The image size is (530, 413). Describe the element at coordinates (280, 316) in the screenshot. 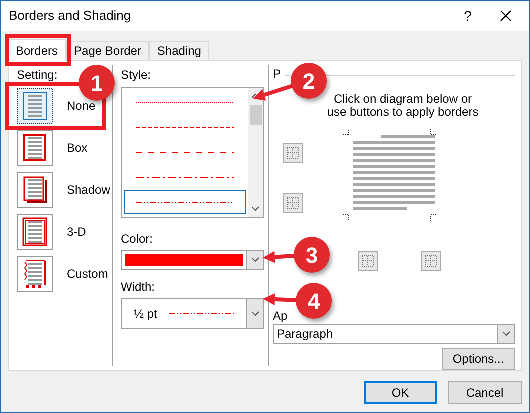

I see `apply-to-label: Ap` at that location.